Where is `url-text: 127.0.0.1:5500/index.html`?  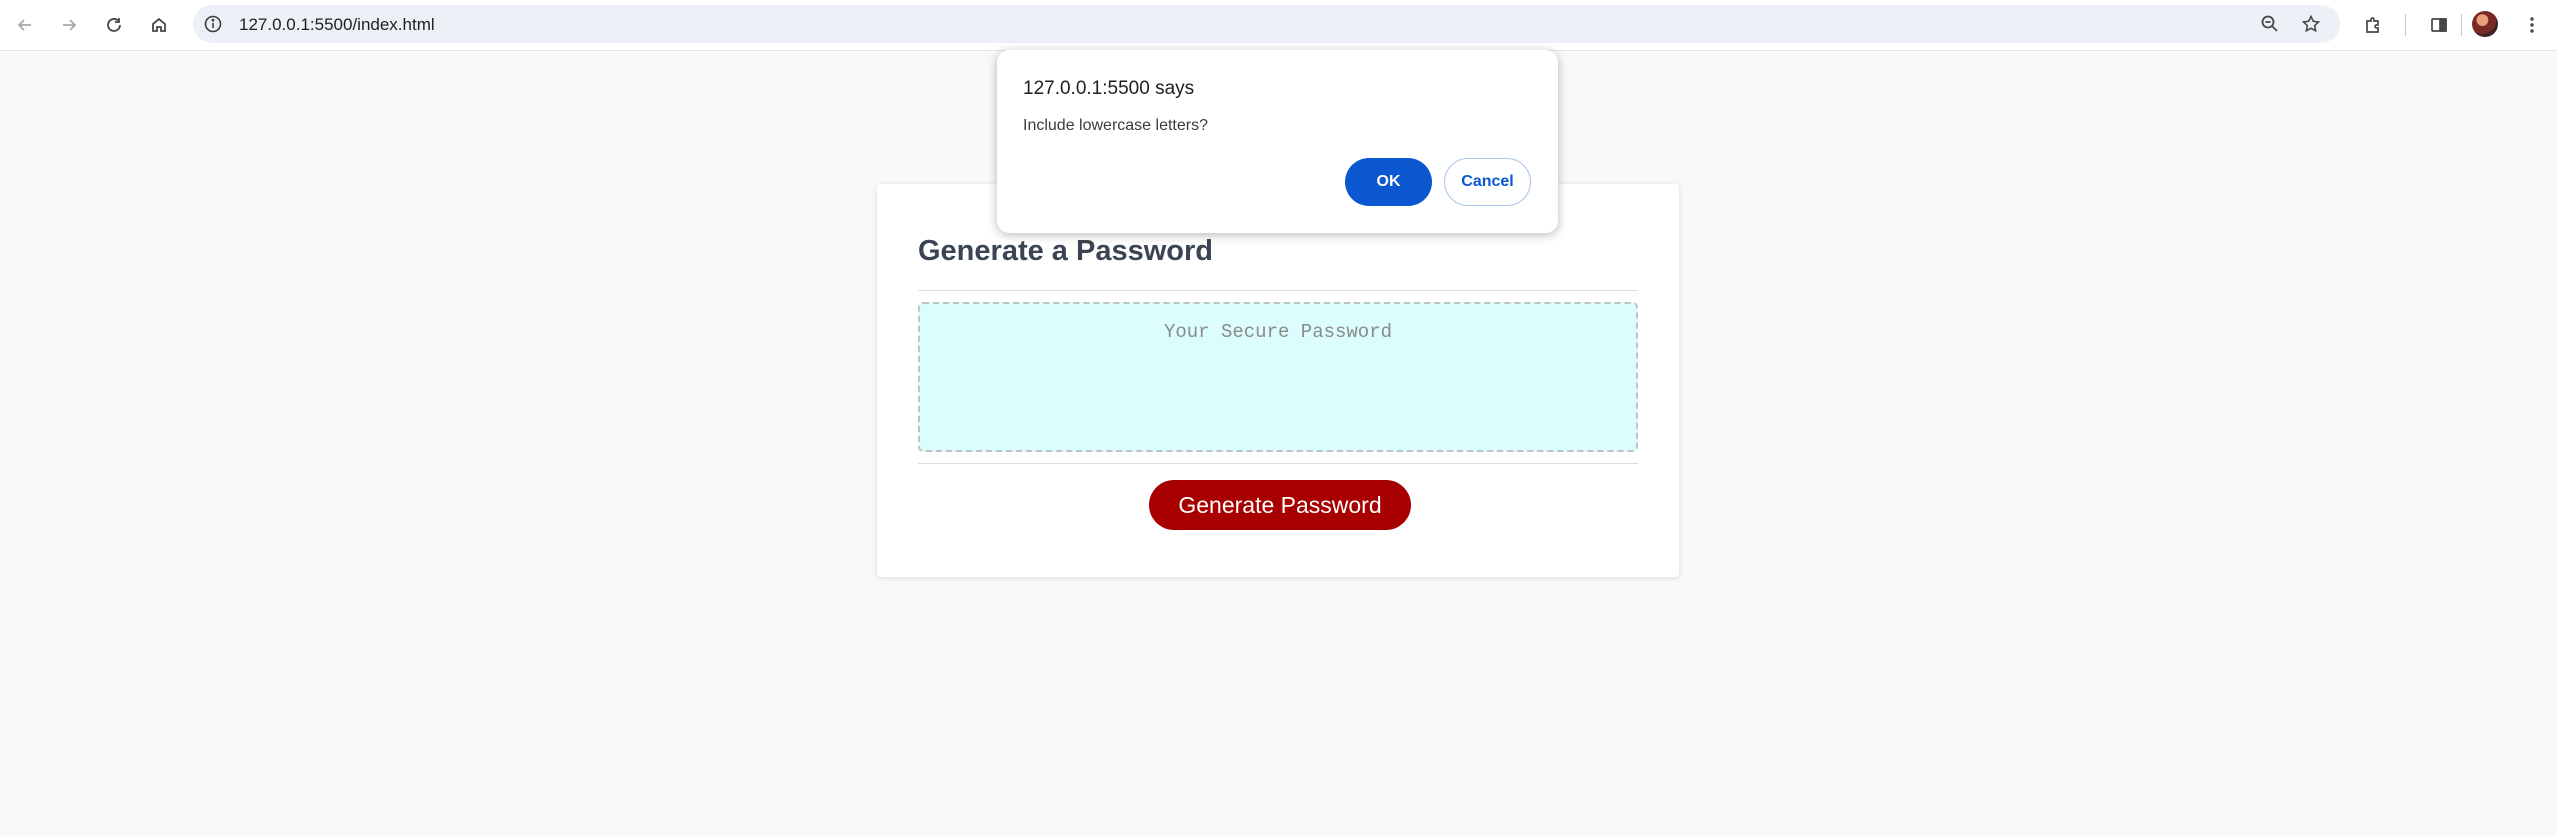
url-text: 127.0.0.1:5500/index.html is located at coordinates (337, 25).